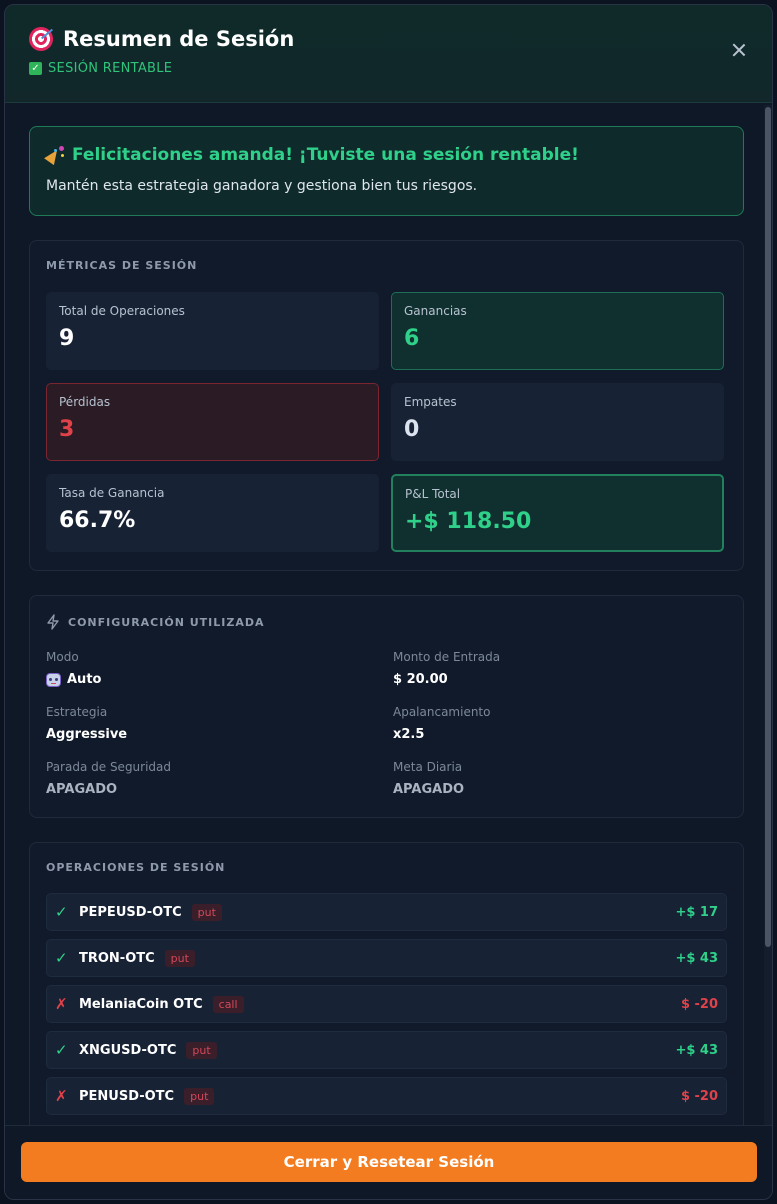 This screenshot has height=1204, width=777. Describe the element at coordinates (219, 668) in the screenshot. I see `config-mode: Modo Auto` at that location.